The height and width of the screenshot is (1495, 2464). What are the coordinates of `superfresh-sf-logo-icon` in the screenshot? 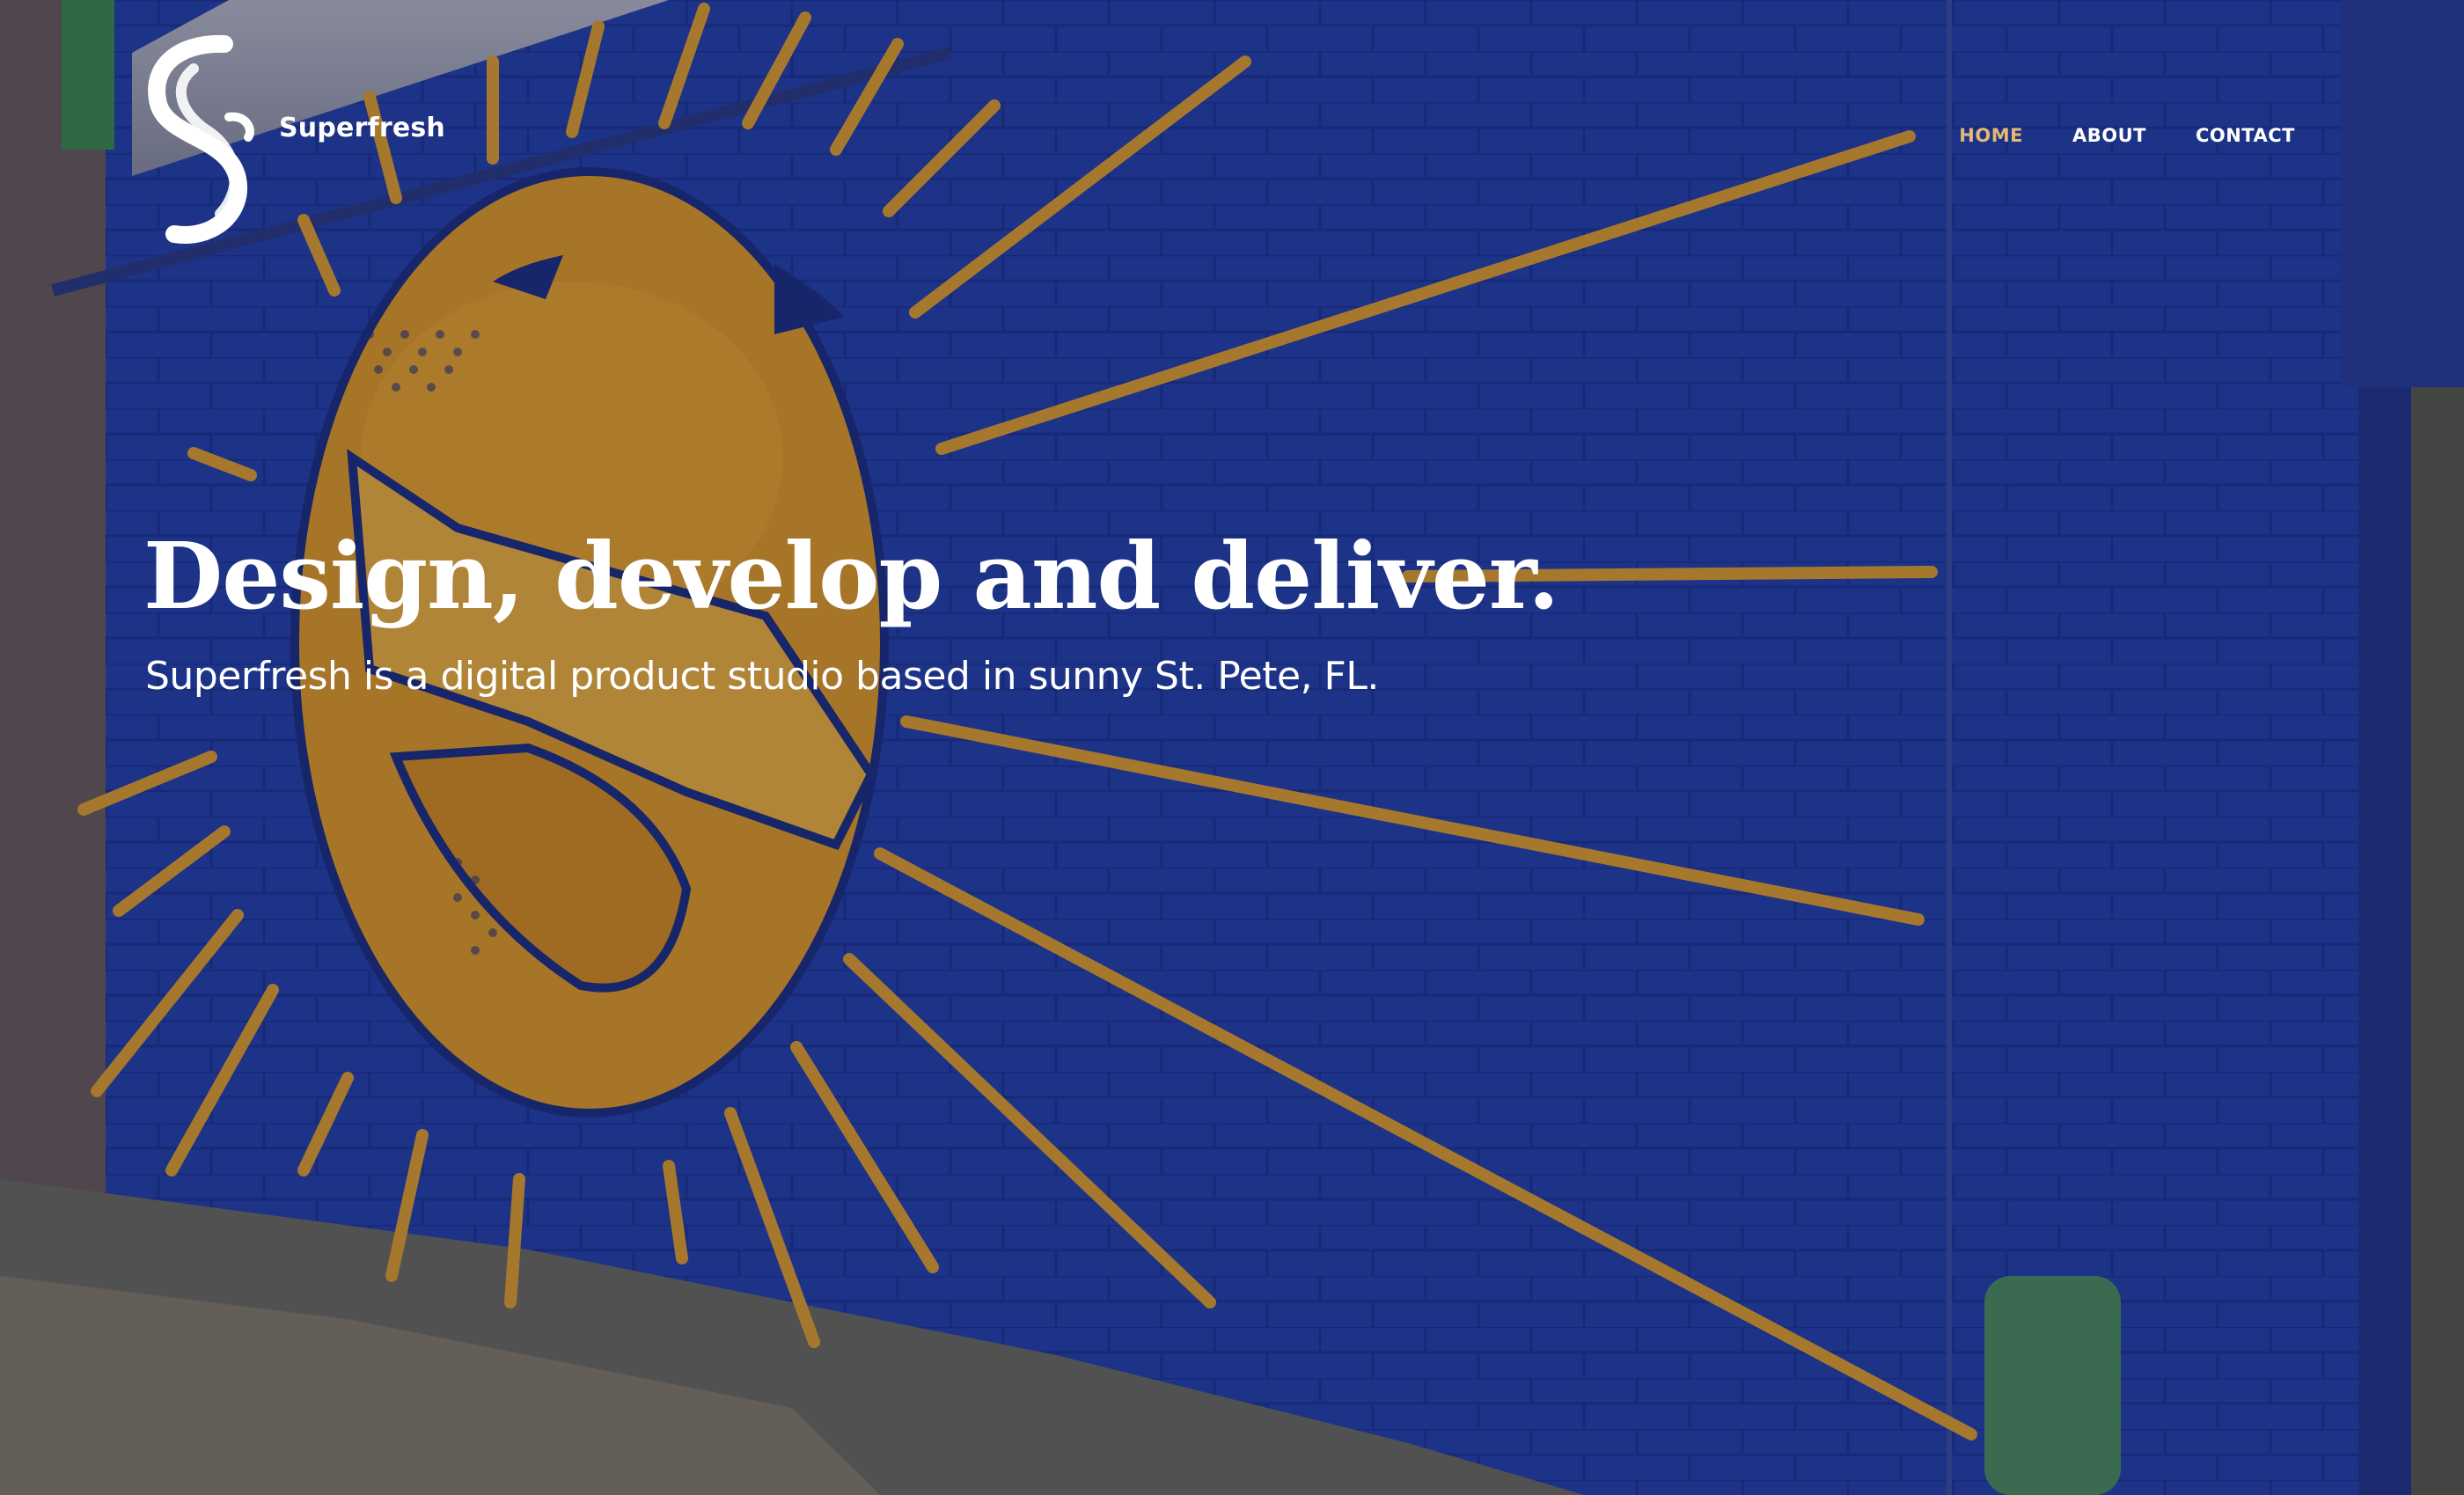 It's located at (198, 139).